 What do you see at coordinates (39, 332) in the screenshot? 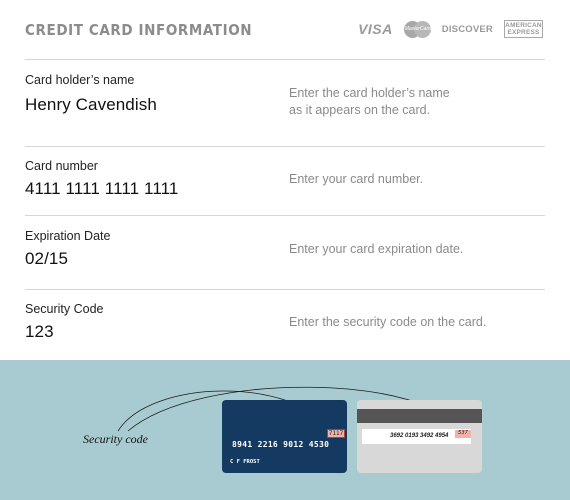
I see `security-code-input: 123` at bounding box center [39, 332].